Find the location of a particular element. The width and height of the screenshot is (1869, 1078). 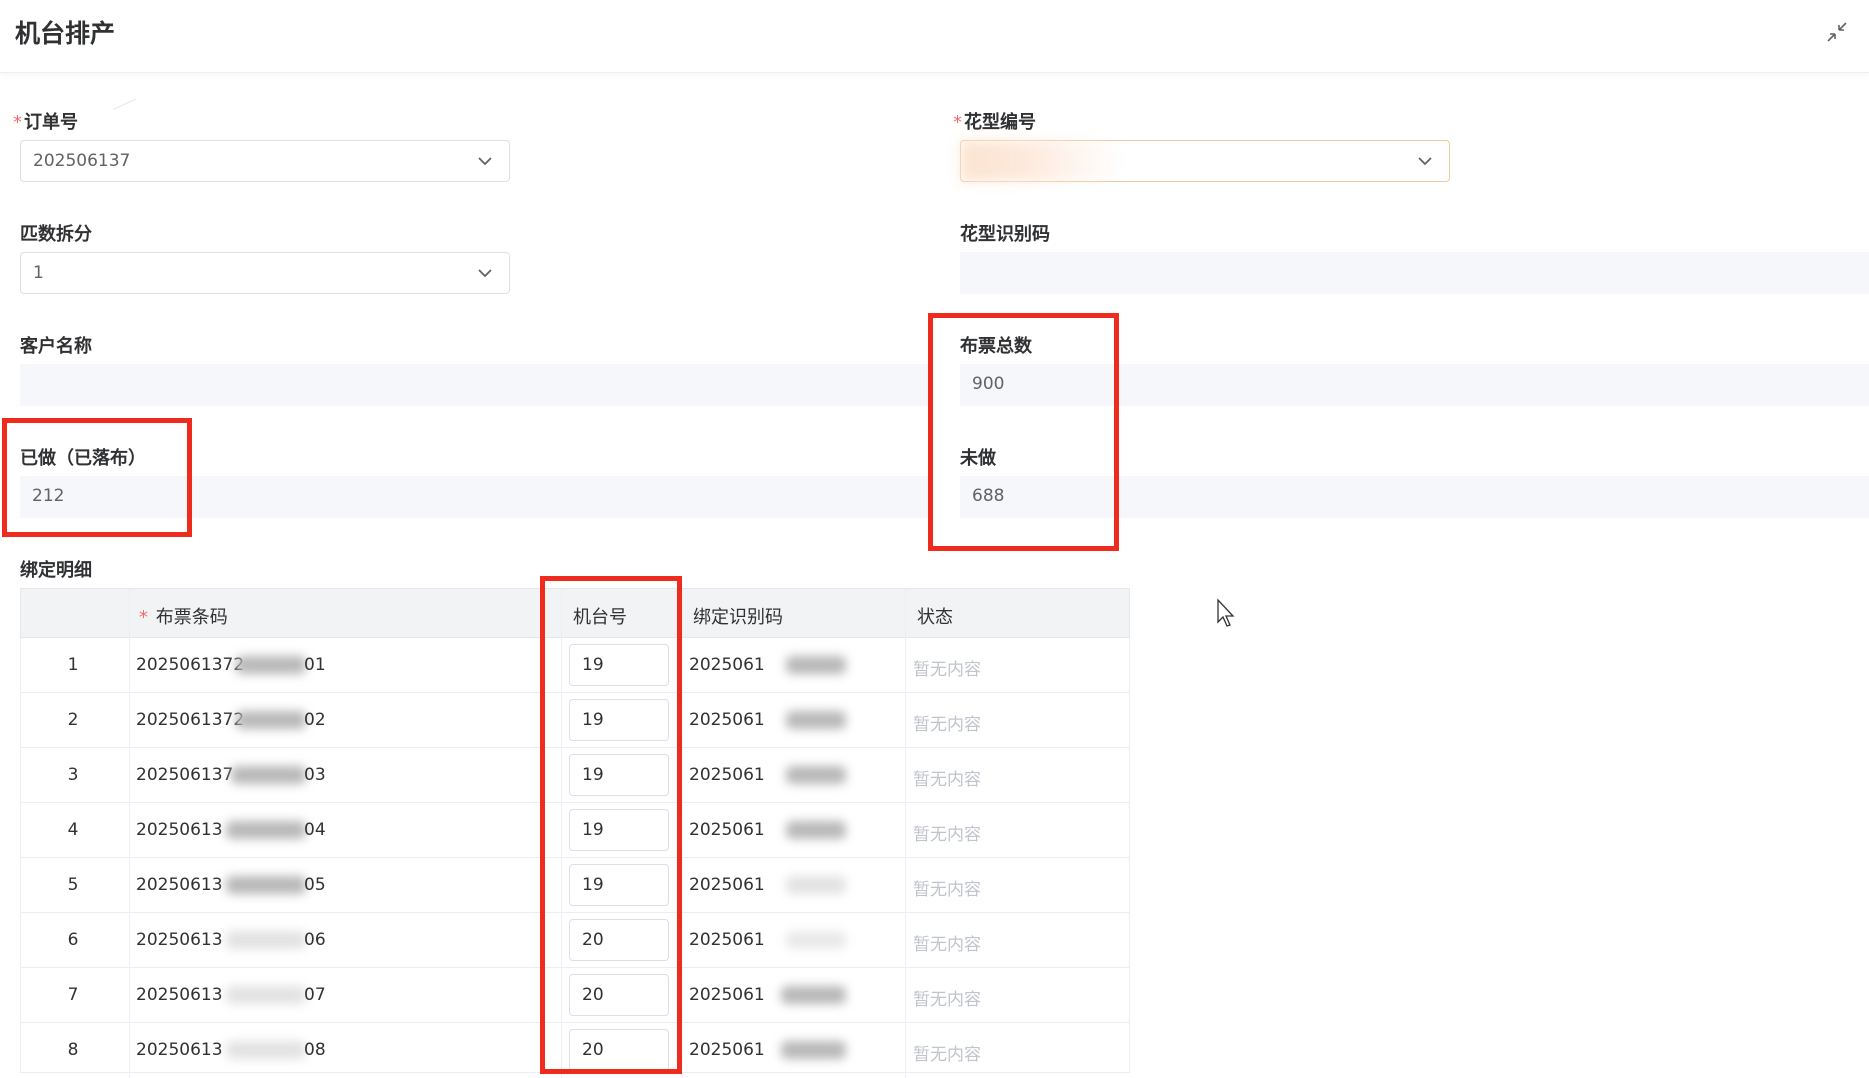

customer-name-field is located at coordinates (475, 385).